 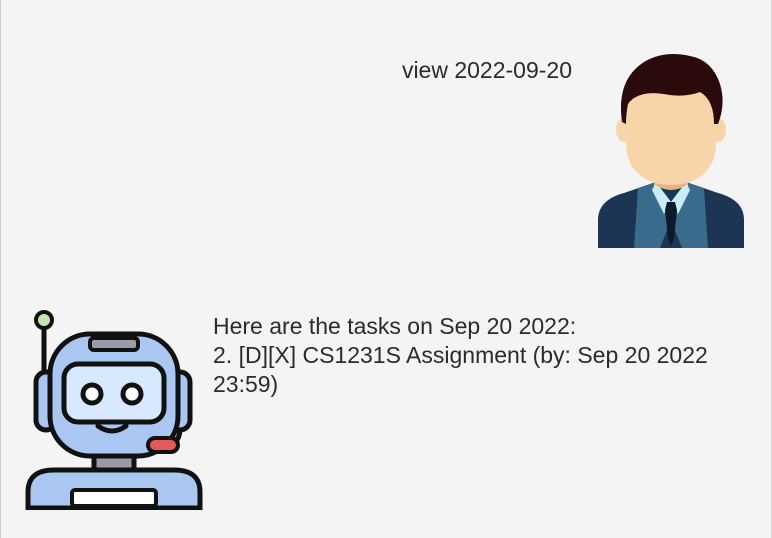 I want to click on user-avatar-icon, so click(x=671, y=151).